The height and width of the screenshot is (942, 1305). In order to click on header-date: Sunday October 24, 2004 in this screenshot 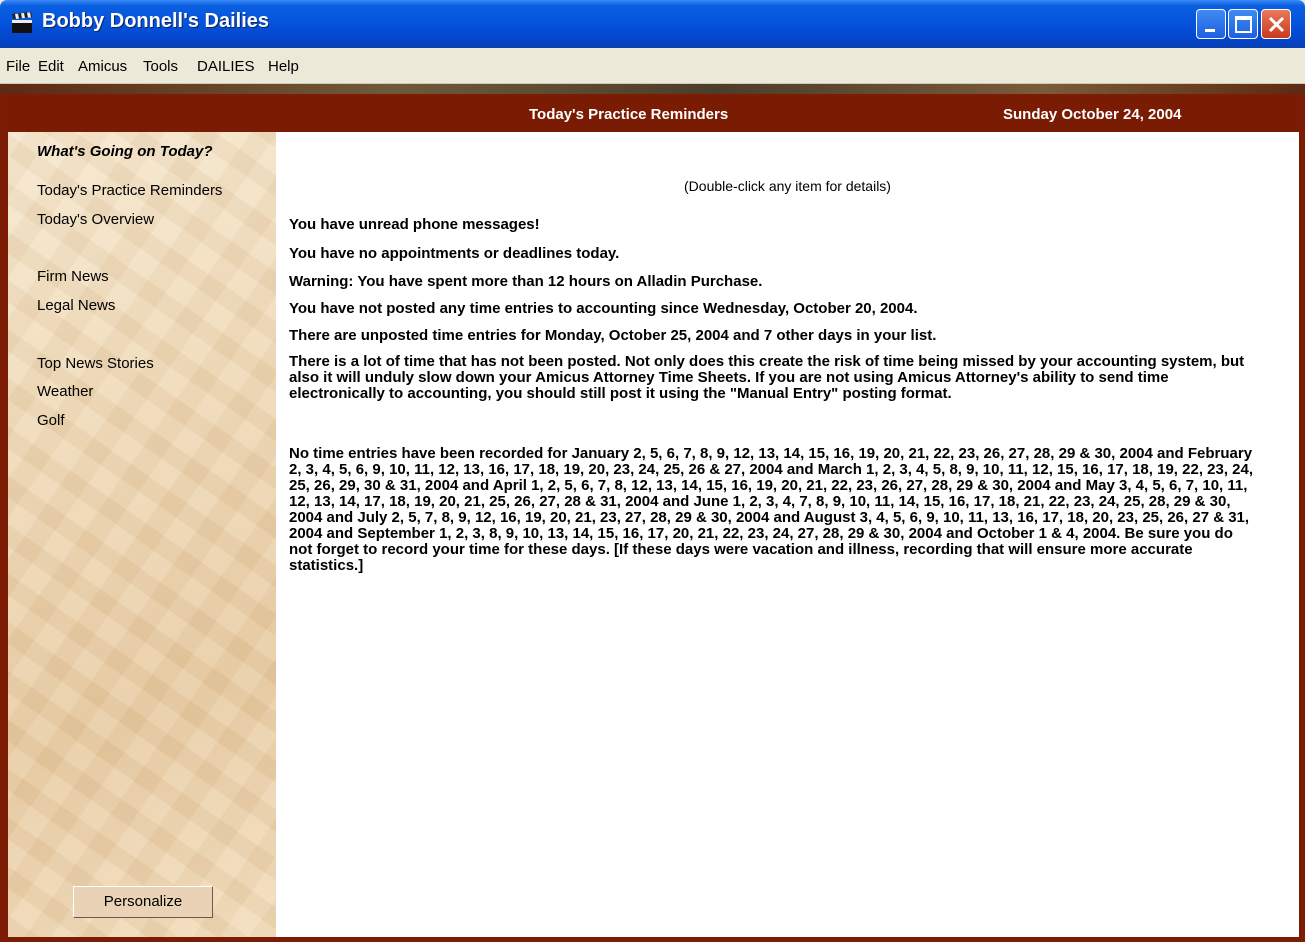, I will do `click(1092, 114)`.